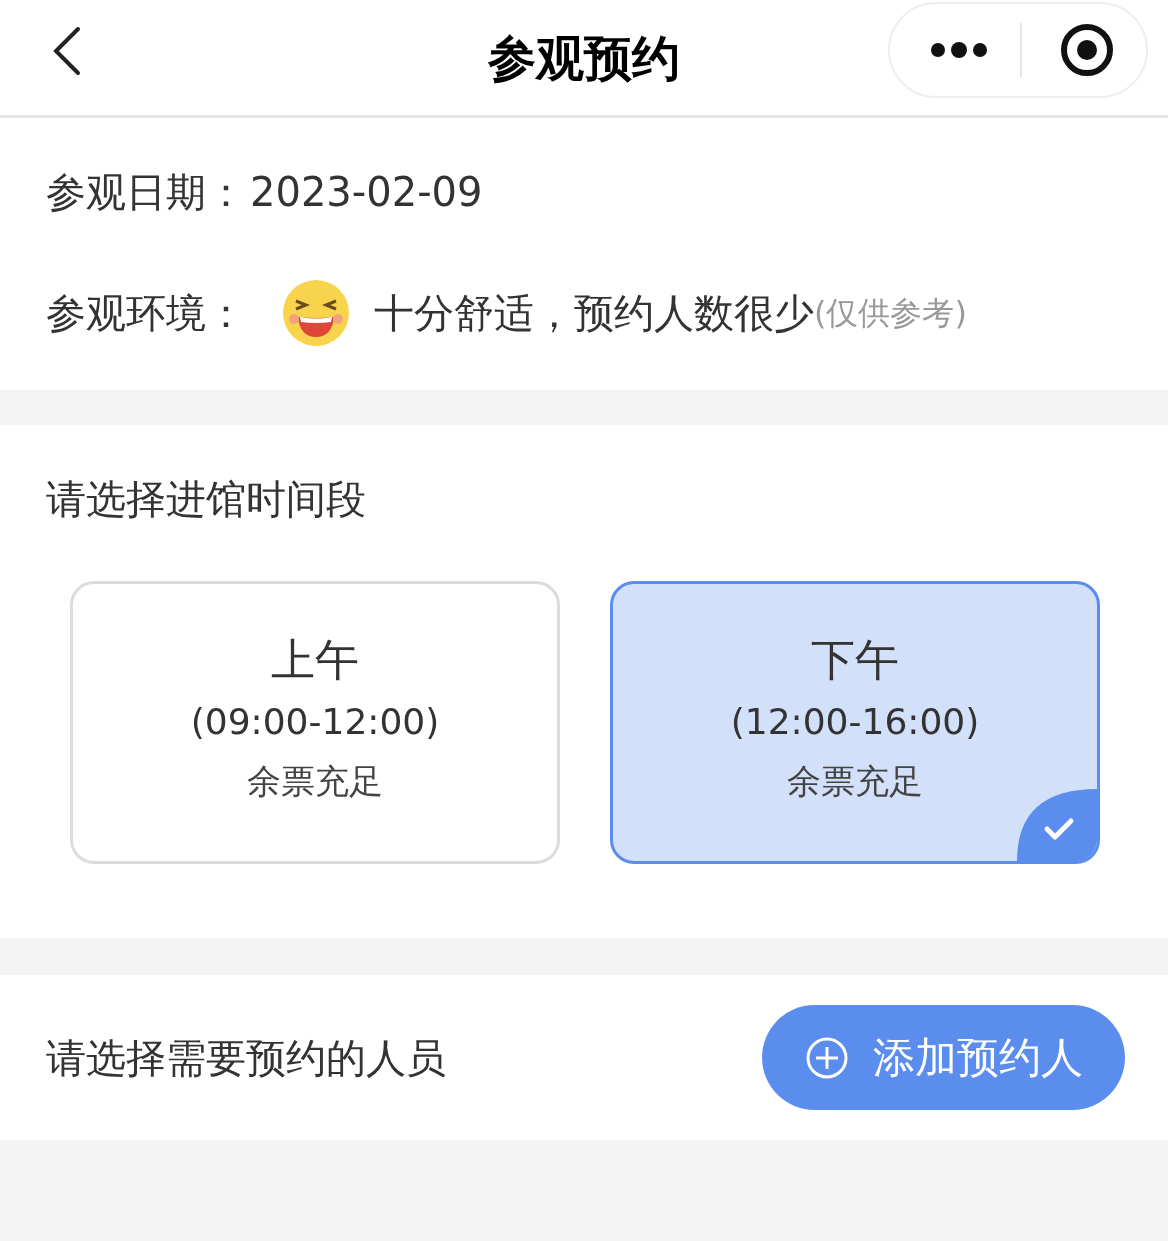 Image resolution: width=1168 pixels, height=1241 pixels. Describe the element at coordinates (594, 313) in the screenshot. I see `environment-text: 十分舒适，预约人数很少` at that location.